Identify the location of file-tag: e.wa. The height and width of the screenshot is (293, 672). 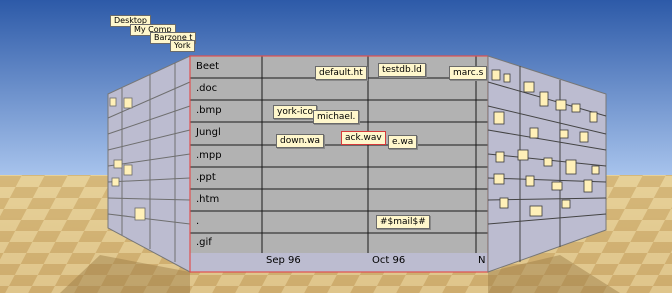
(403, 142).